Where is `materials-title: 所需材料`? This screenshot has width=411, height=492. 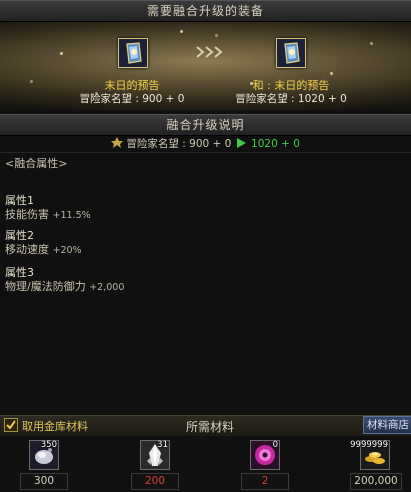 materials-title: 所需材料 is located at coordinates (209, 427).